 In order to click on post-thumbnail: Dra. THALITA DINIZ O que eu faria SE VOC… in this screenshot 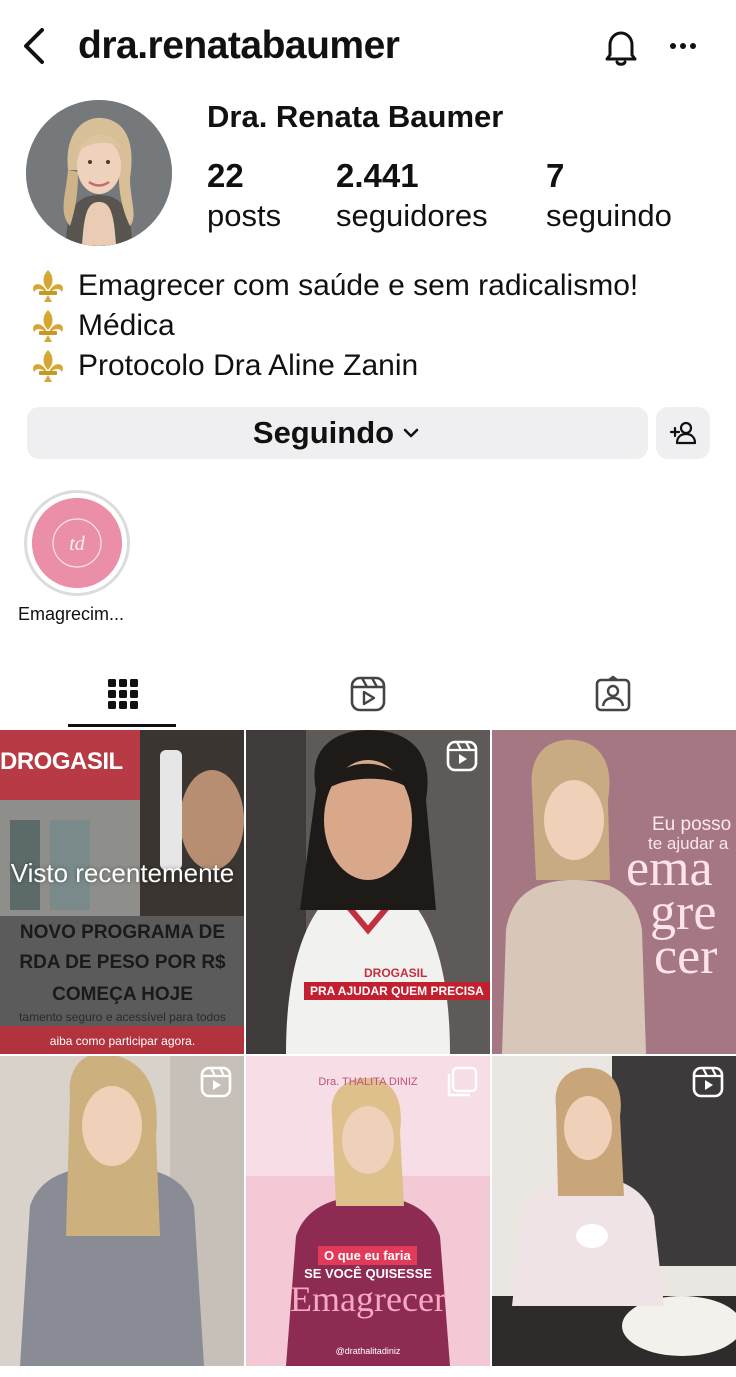, I will do `click(368, 1211)`.